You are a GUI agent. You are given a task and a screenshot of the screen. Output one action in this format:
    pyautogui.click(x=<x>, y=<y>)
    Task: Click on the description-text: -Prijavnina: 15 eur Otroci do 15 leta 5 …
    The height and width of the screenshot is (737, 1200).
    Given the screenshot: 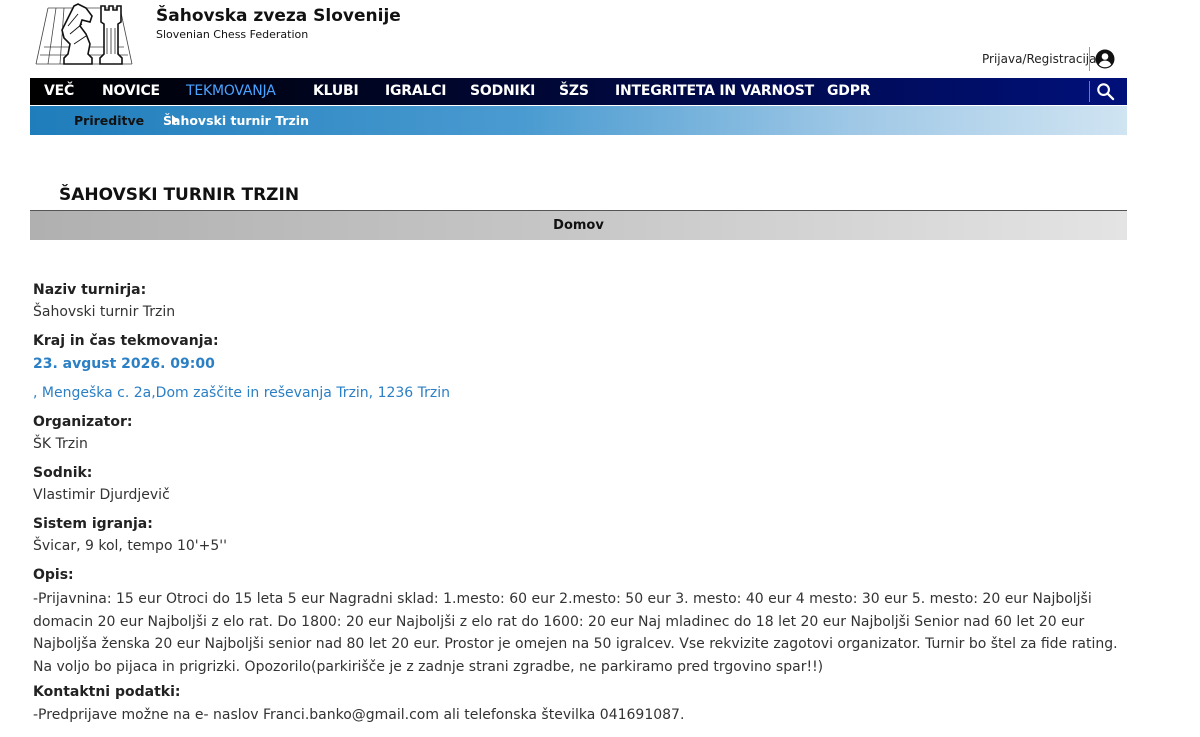 What is the action you would take?
    pyautogui.click(x=575, y=633)
    